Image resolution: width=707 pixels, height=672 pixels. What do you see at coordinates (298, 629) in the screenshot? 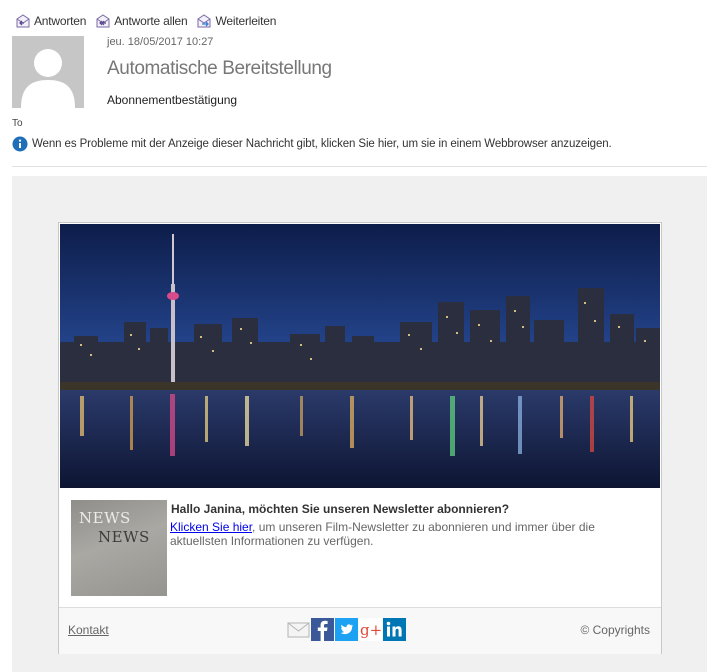
I see `mail-icon` at bounding box center [298, 629].